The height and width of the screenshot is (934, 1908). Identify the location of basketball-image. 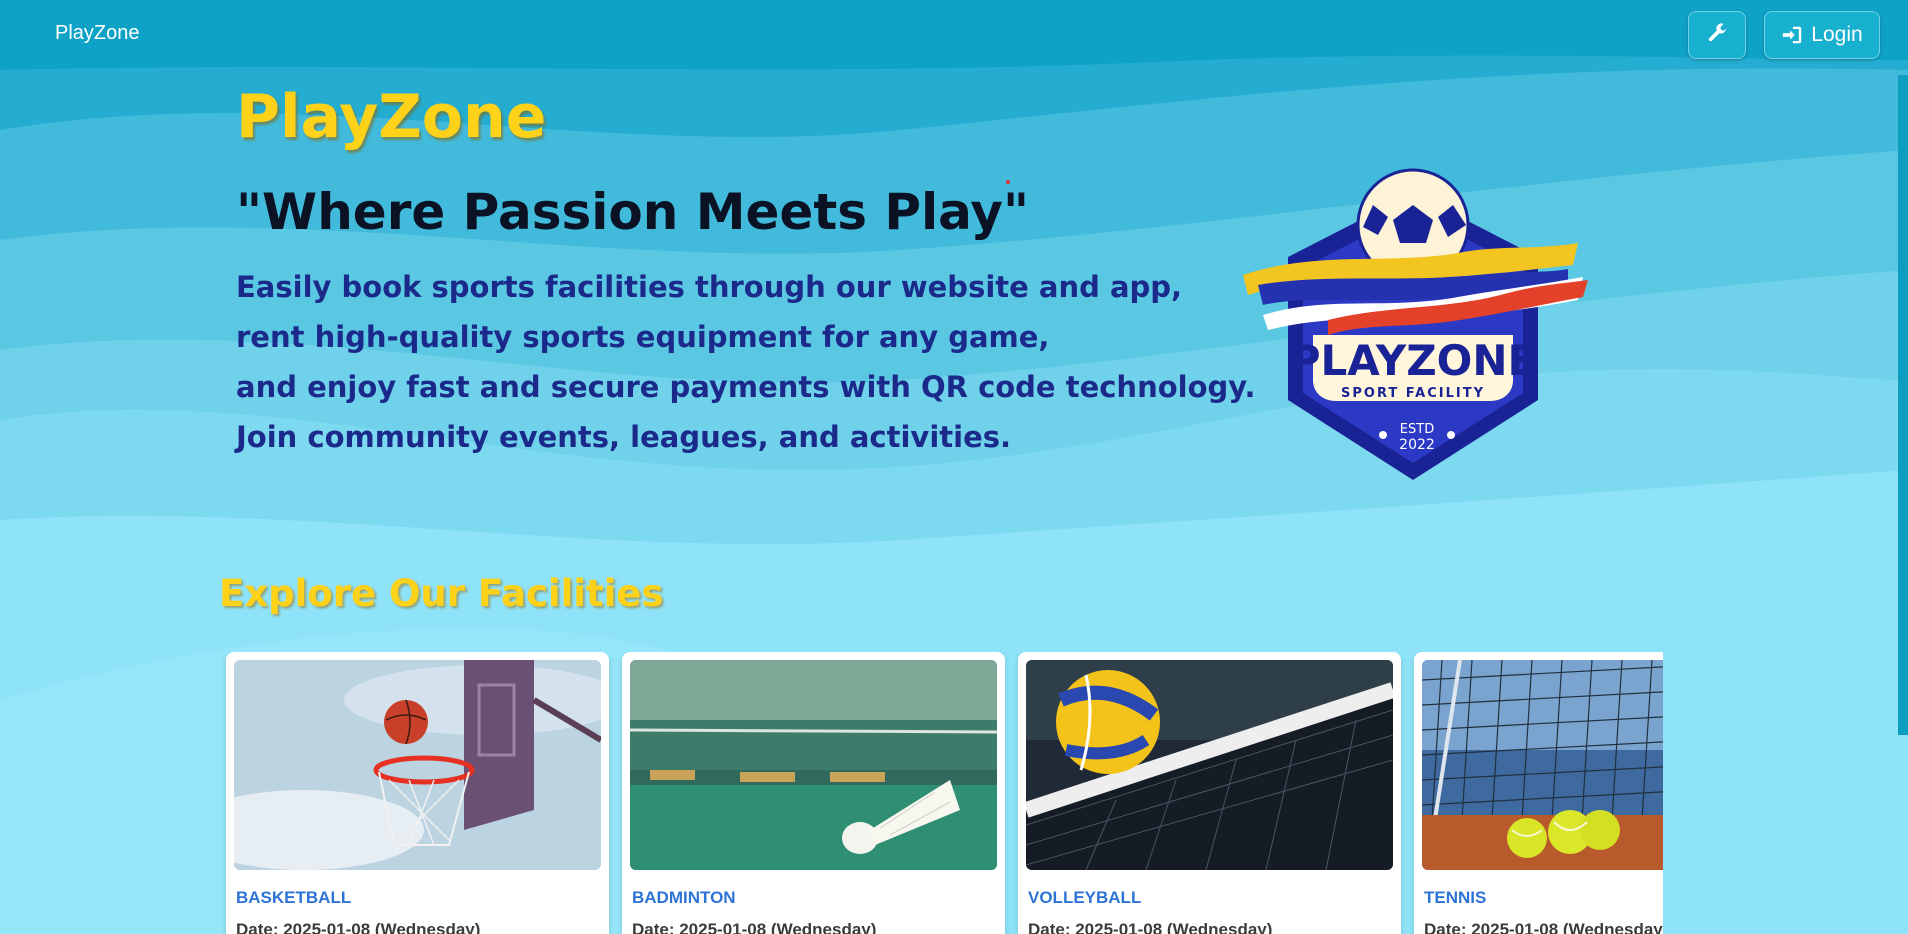
(417, 765).